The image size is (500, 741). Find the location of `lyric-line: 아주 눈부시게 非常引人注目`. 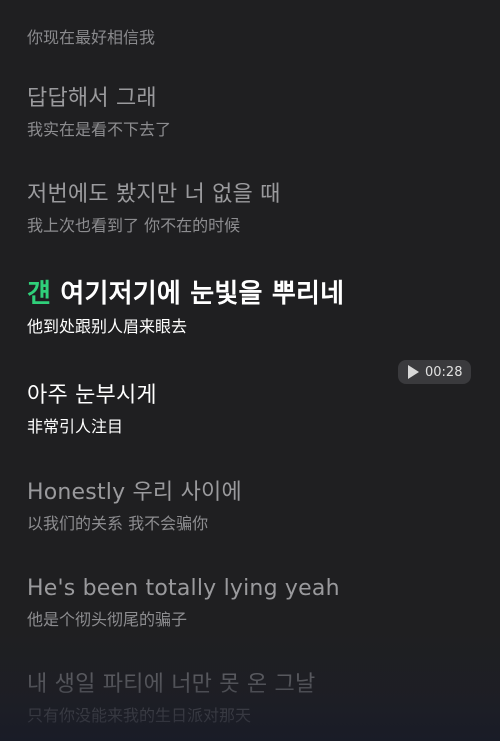

lyric-line: 아주 눈부시게 非常引人注目 is located at coordinates (247, 410).